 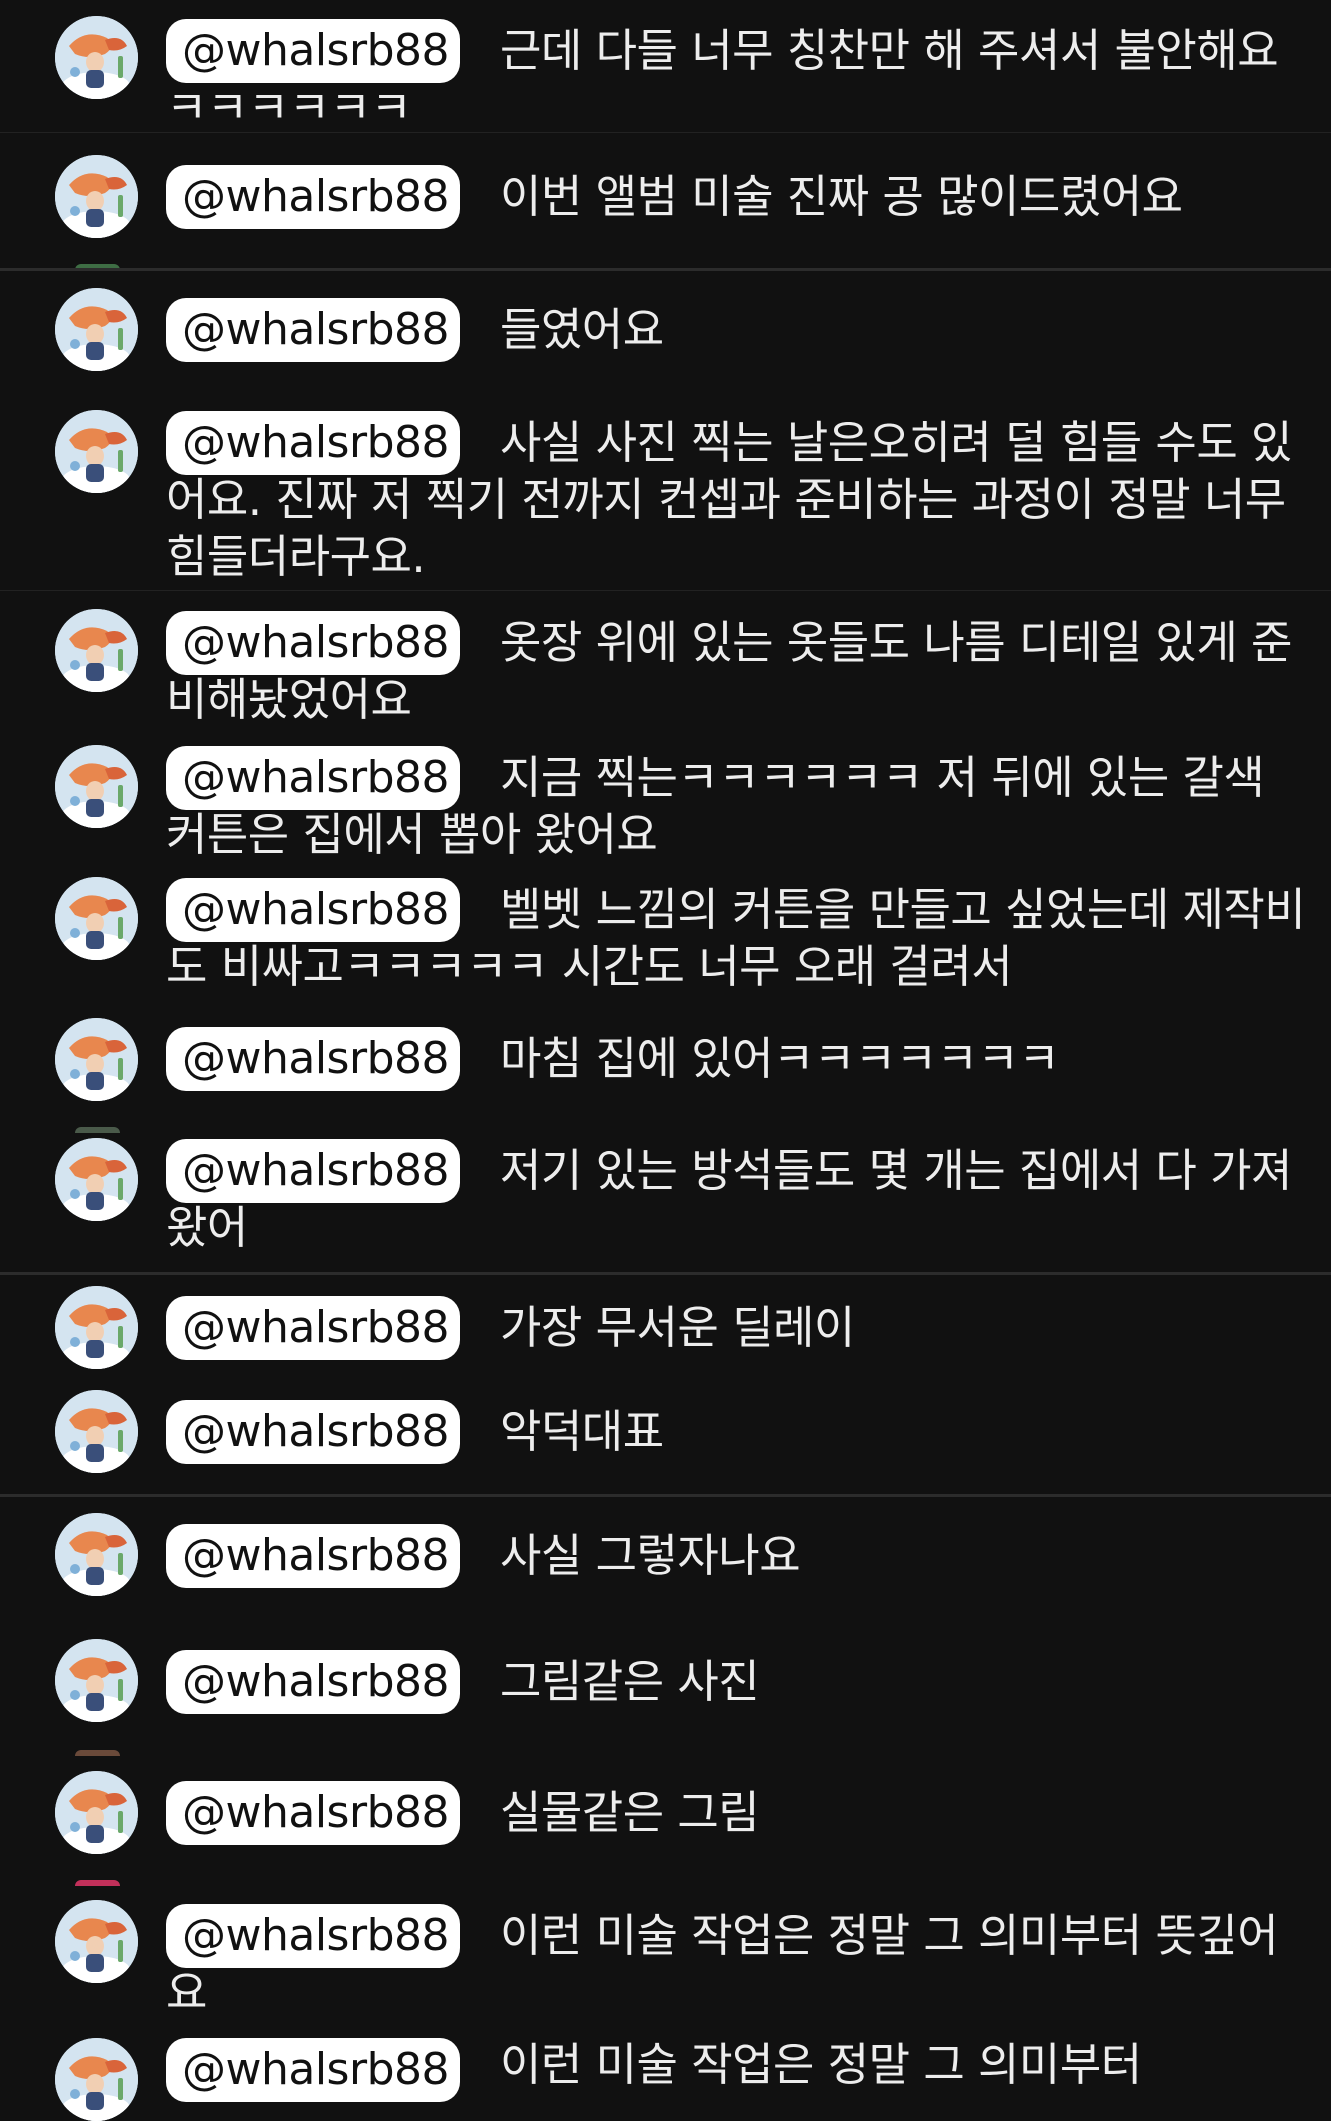 What do you see at coordinates (841, 196) in the screenshot?
I see `message-text: 이번 앨범 미술 진짜 공 많이드렸어요` at bounding box center [841, 196].